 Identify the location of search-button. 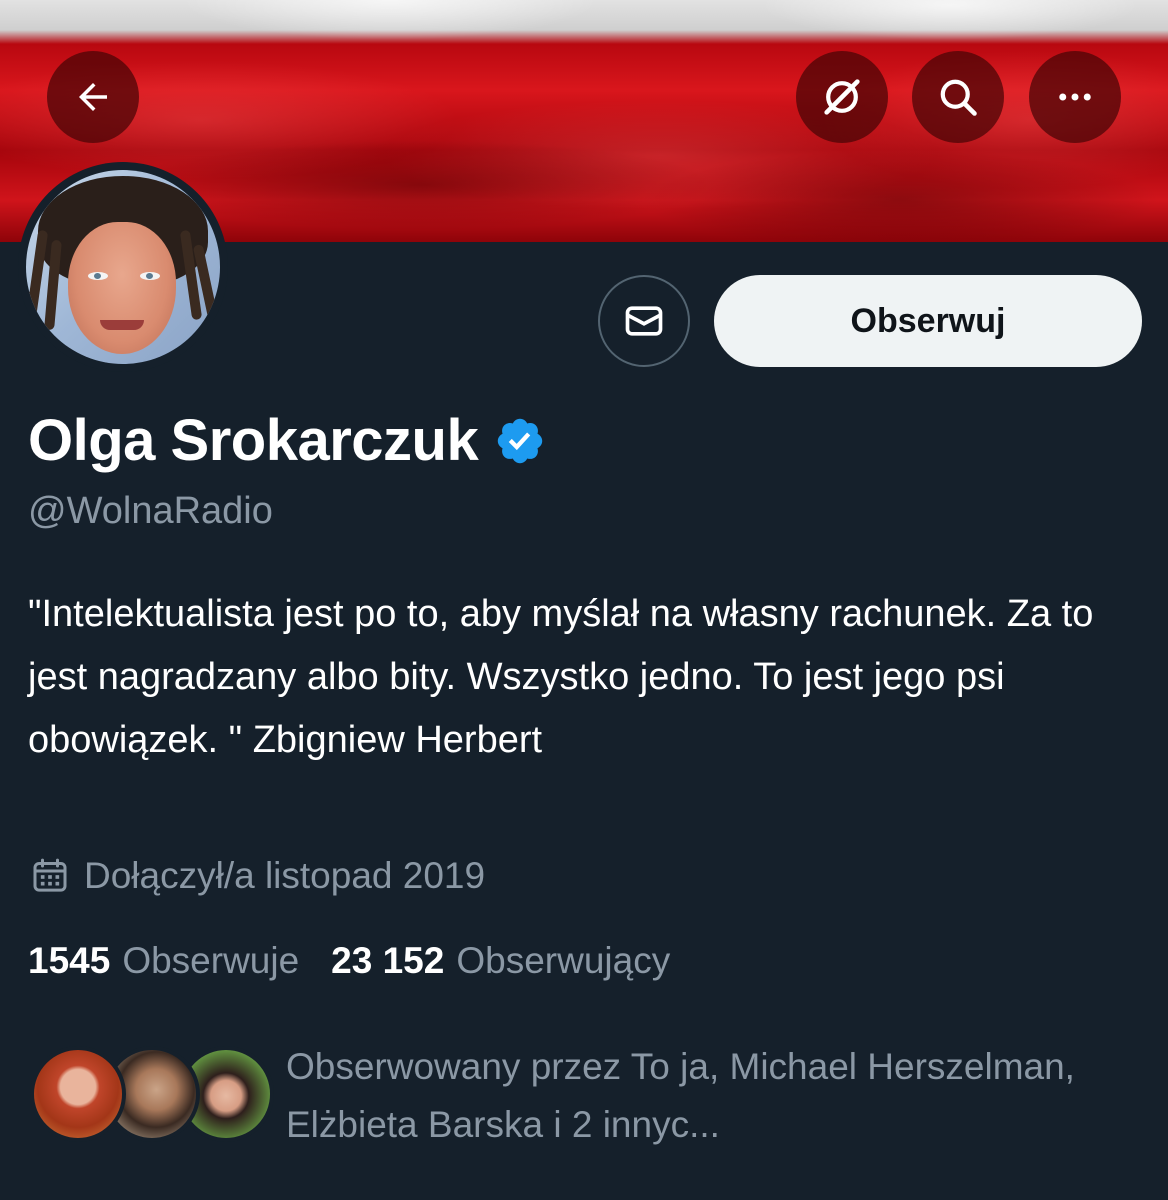
(958, 97).